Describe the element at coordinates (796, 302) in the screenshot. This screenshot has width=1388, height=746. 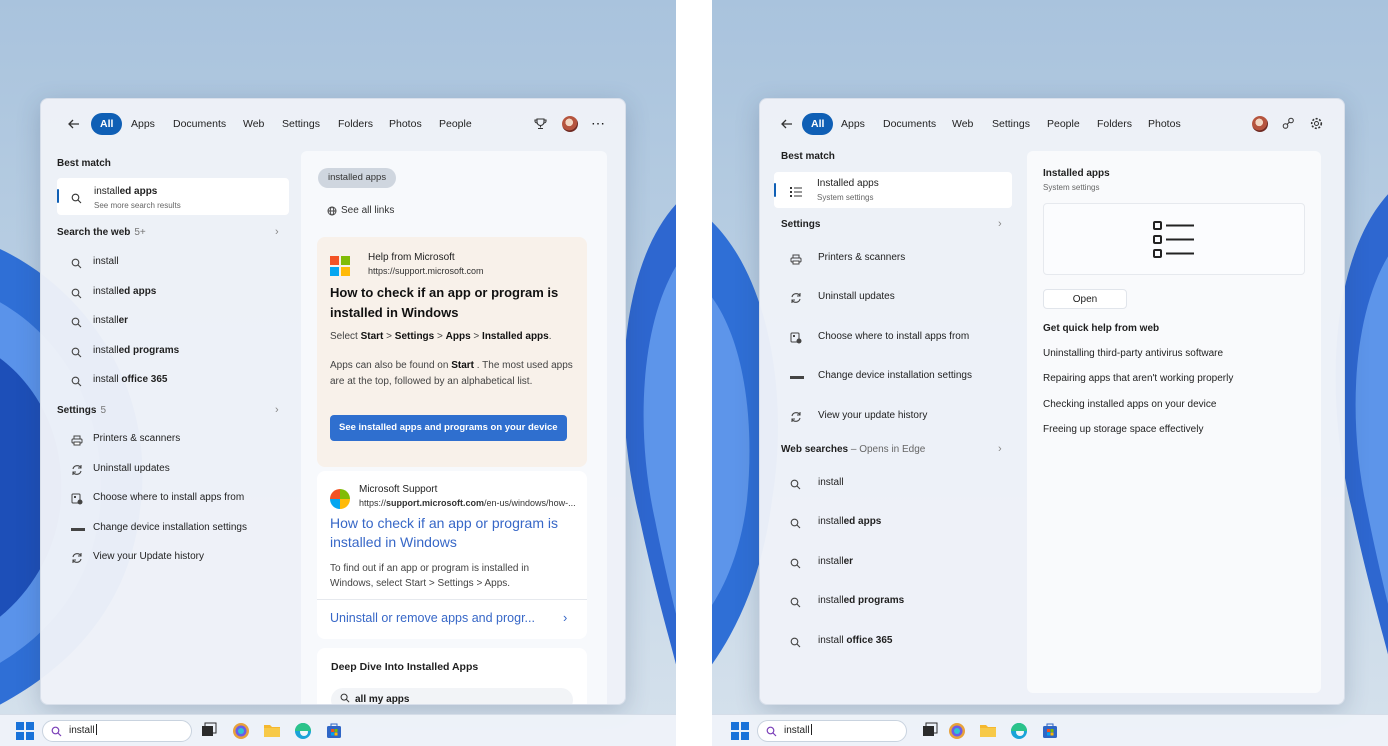
I see `refresh-icon` at that location.